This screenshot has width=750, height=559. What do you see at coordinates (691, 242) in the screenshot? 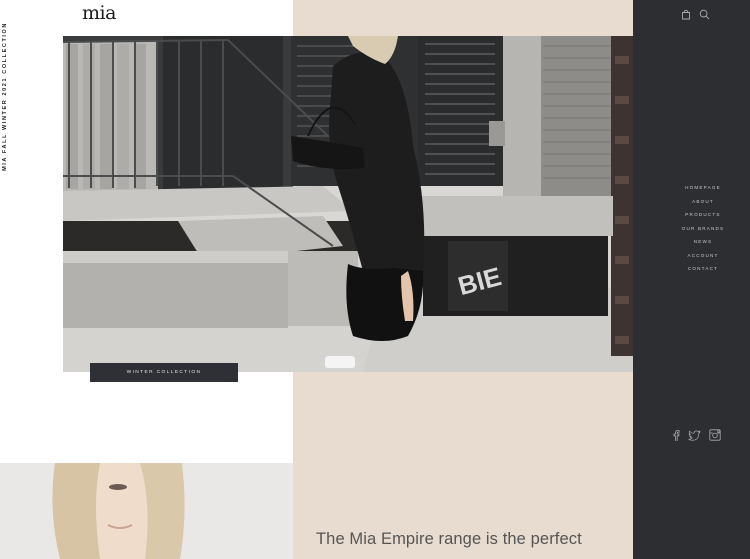
I see `nav-item-news: NEWS` at bounding box center [691, 242].